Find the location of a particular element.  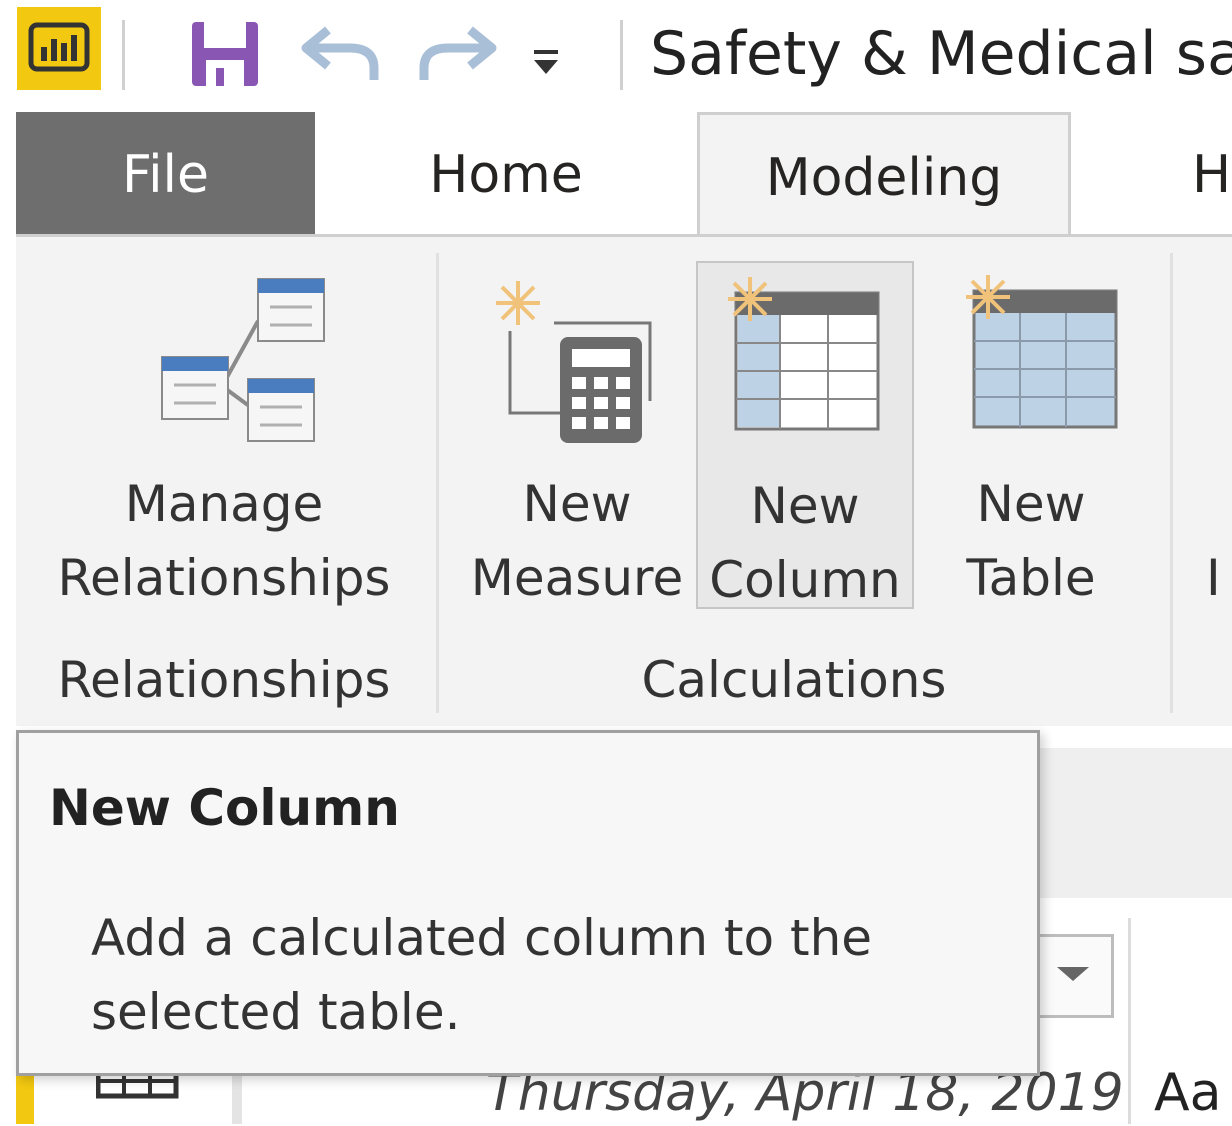

new-measure-button: New Measure is located at coordinates (577, 435).